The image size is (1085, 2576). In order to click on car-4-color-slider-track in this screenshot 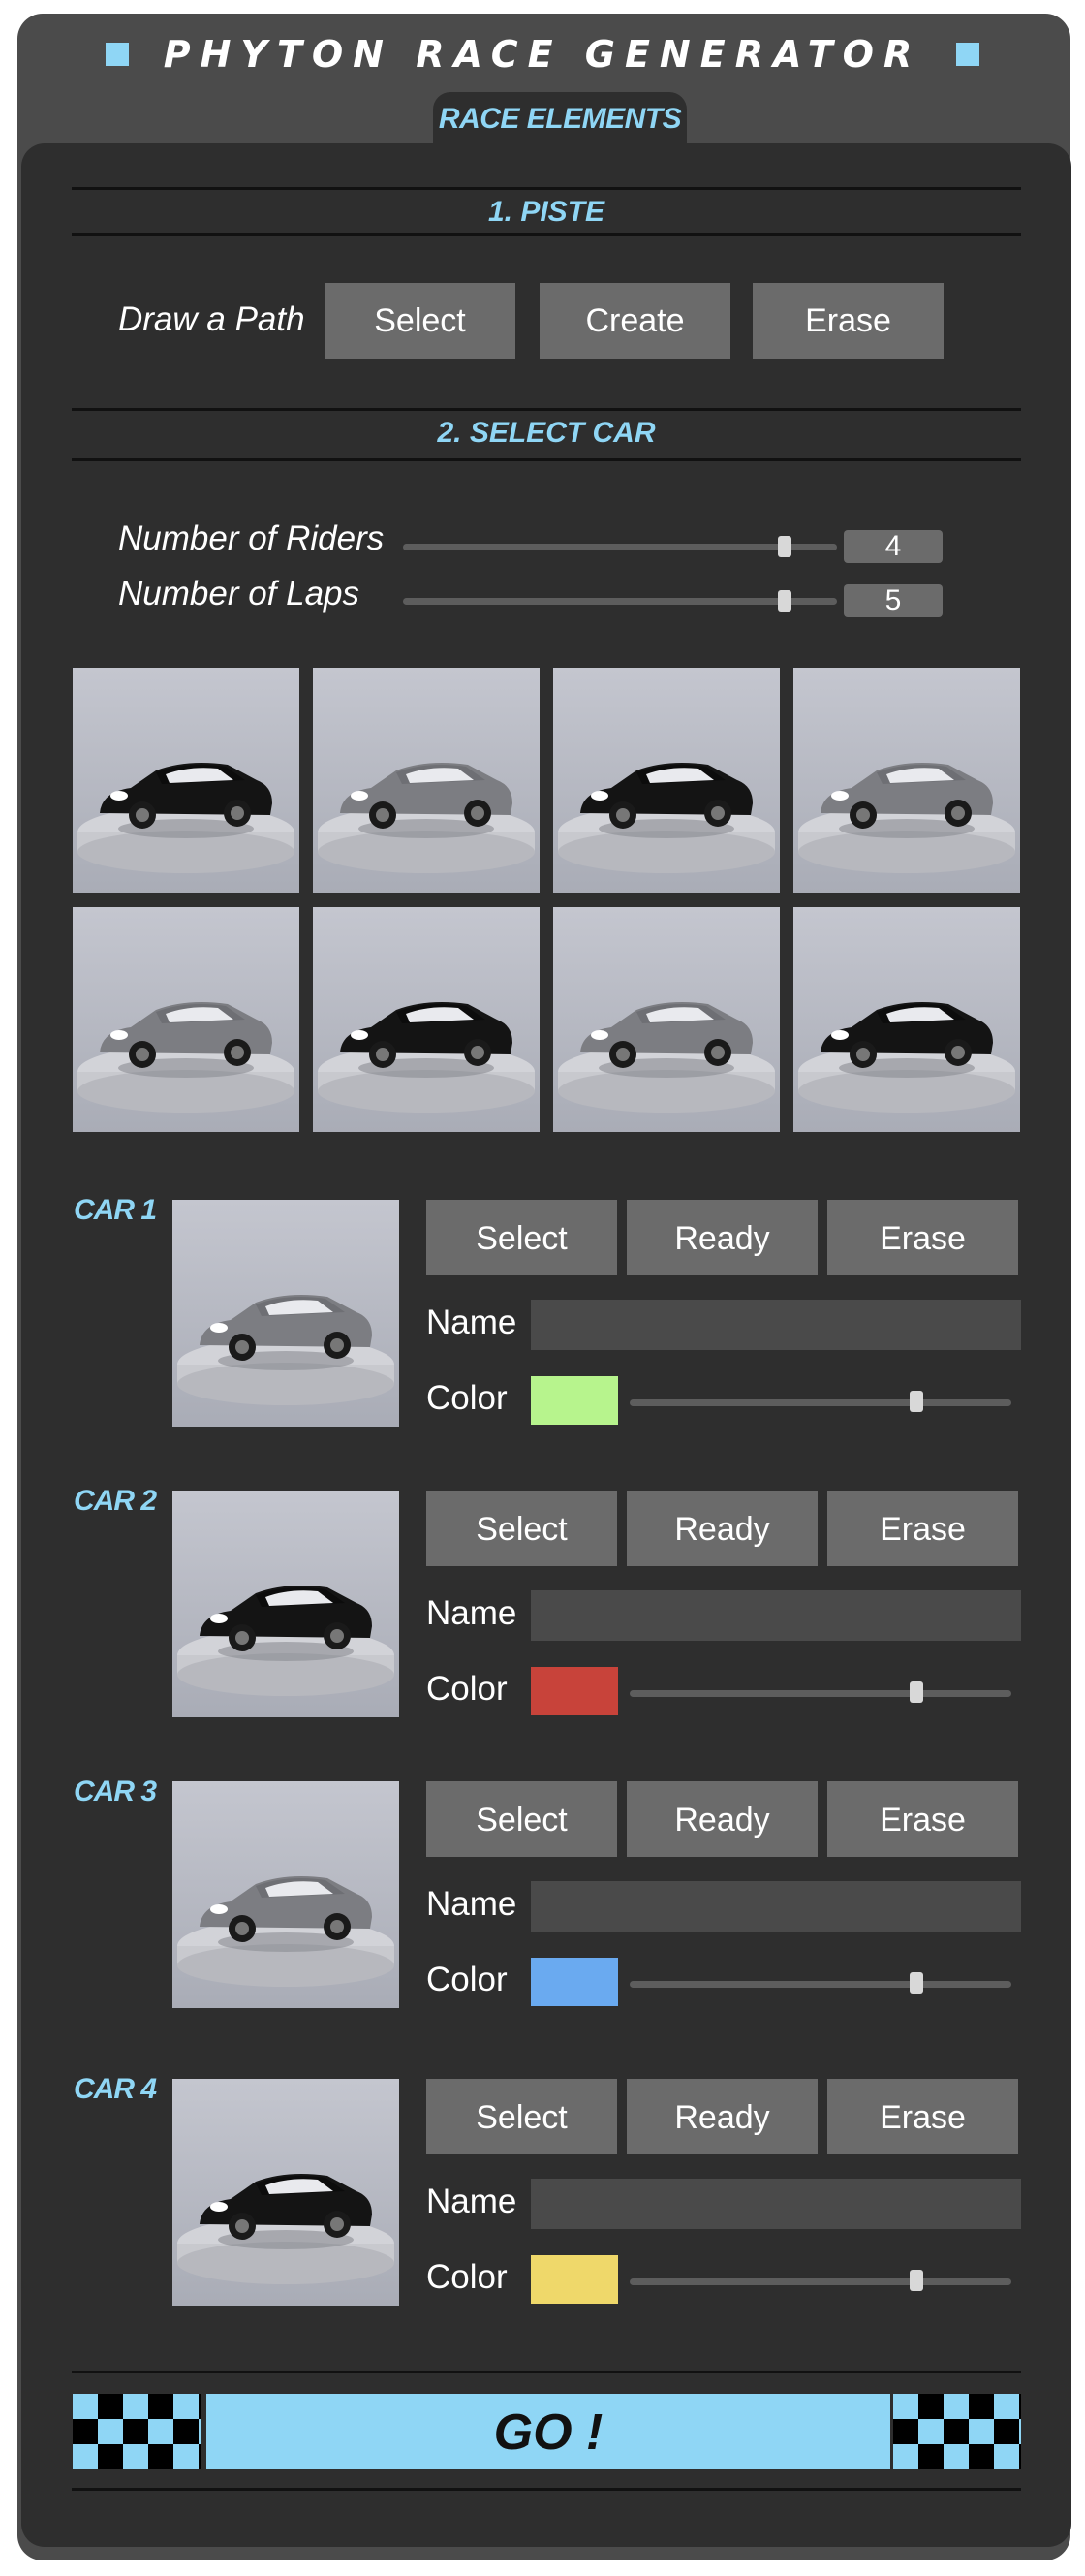, I will do `click(820, 2281)`.